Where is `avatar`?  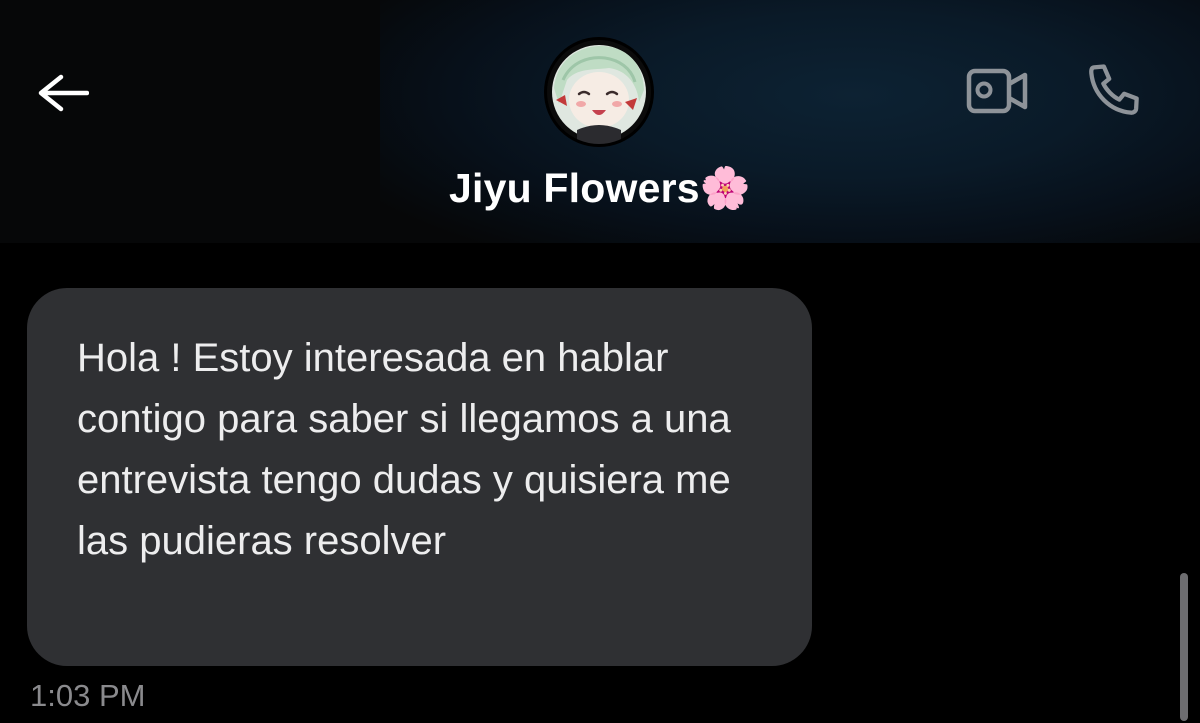 avatar is located at coordinates (599, 92).